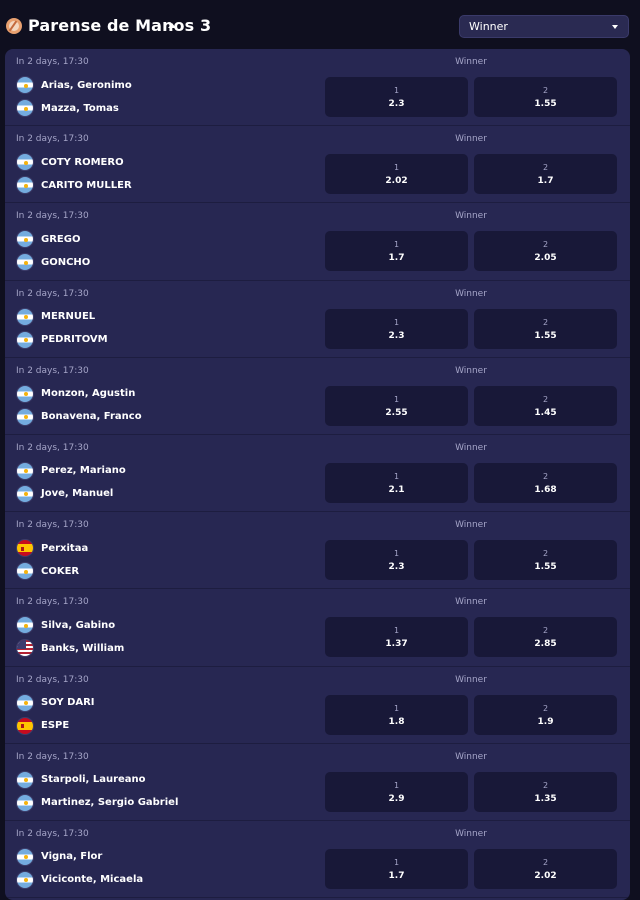 This screenshot has width=640, height=900. I want to click on odds-button-away: 2 2.85, so click(545, 637).